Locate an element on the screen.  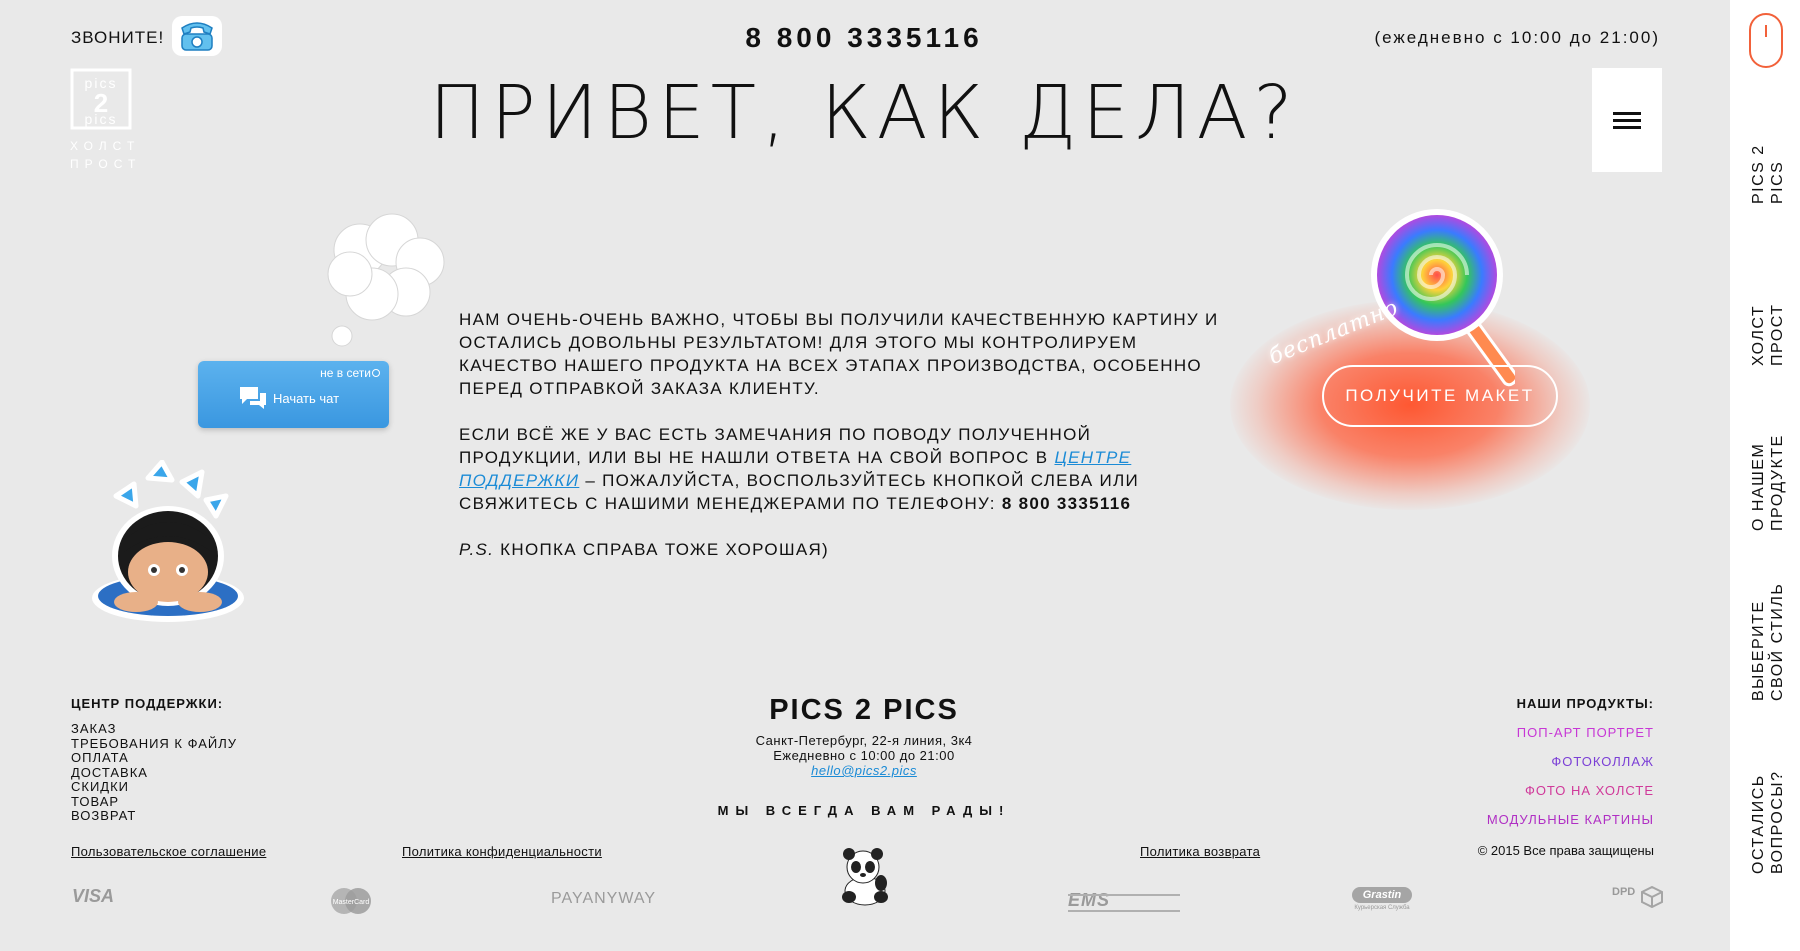
status-dot-icon is located at coordinates (376, 373).